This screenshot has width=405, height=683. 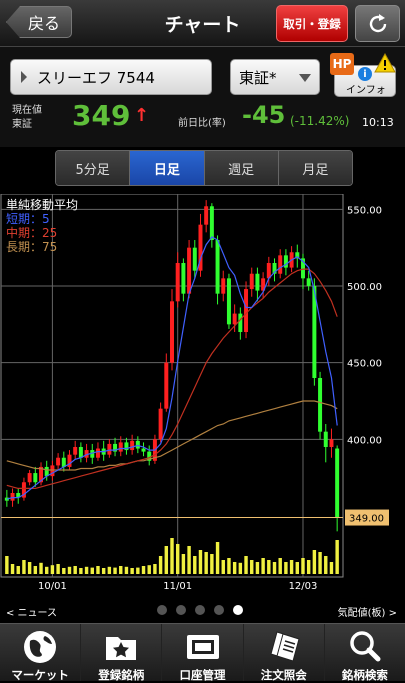 I want to click on account-card-icon, so click(x=202, y=647).